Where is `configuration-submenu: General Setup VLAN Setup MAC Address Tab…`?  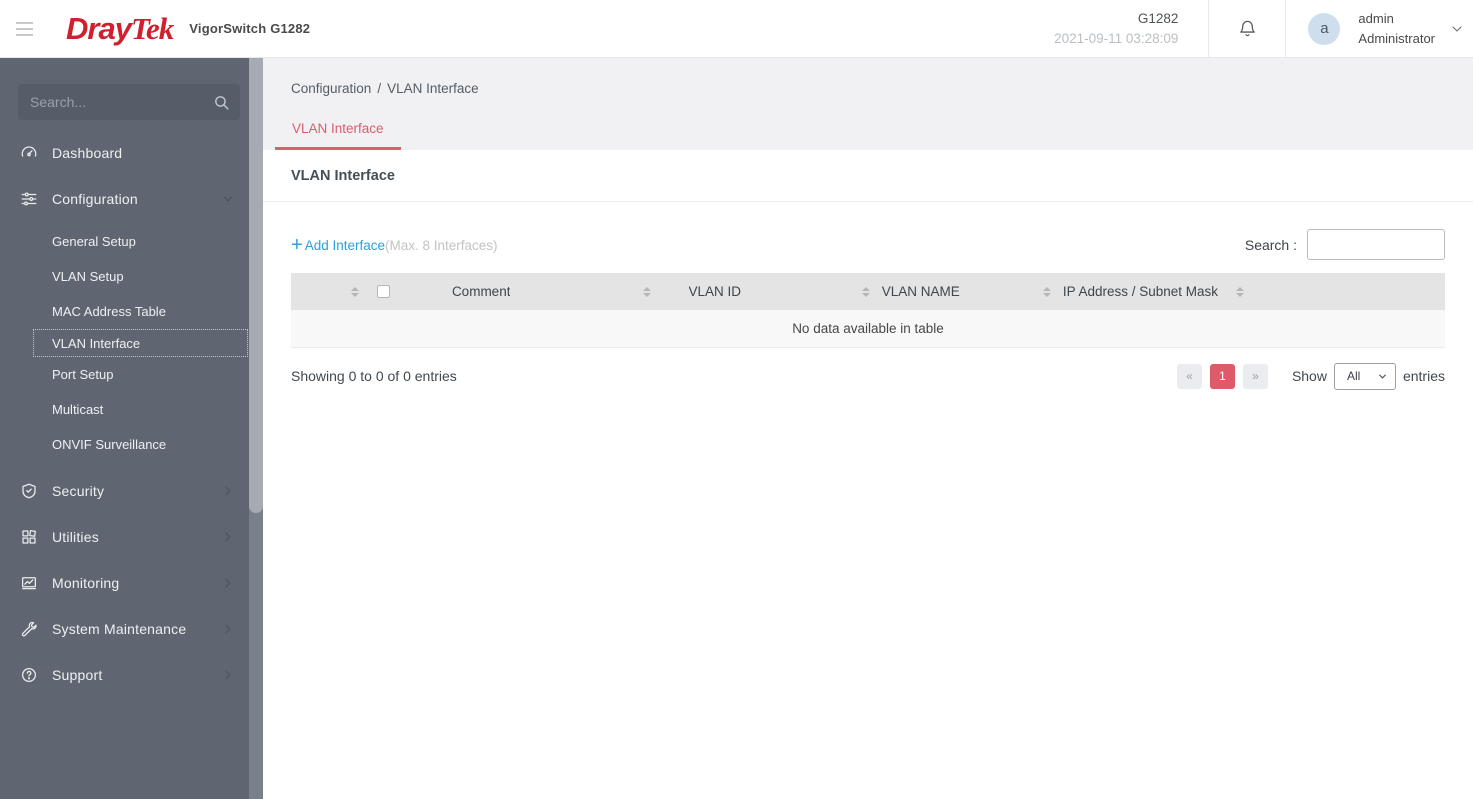 configuration-submenu: General Setup VLAN Setup MAC Address Tab… is located at coordinates (131, 345).